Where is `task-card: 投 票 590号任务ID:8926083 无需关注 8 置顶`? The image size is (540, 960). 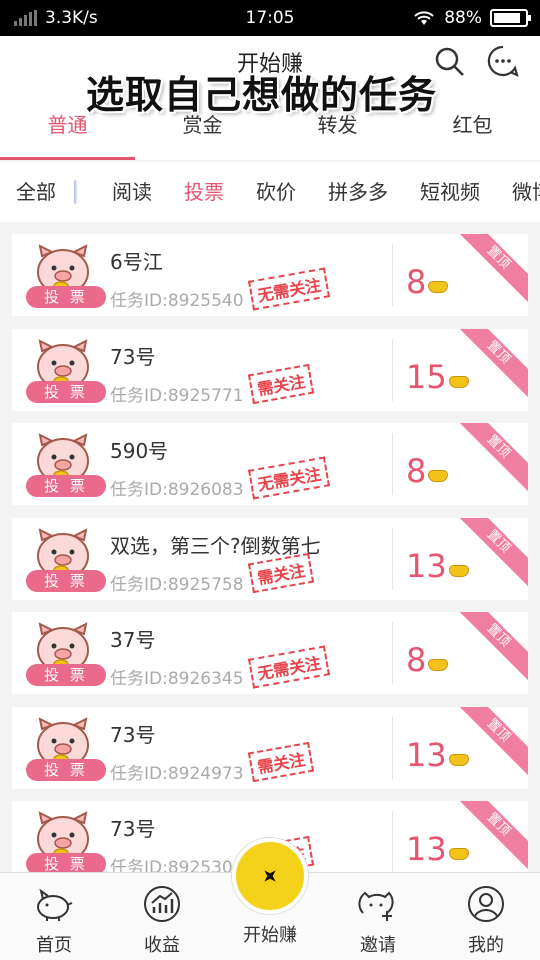
task-card: 投 票 590号任务ID:8926083 无需关注 8 置顶 is located at coordinates (270, 464).